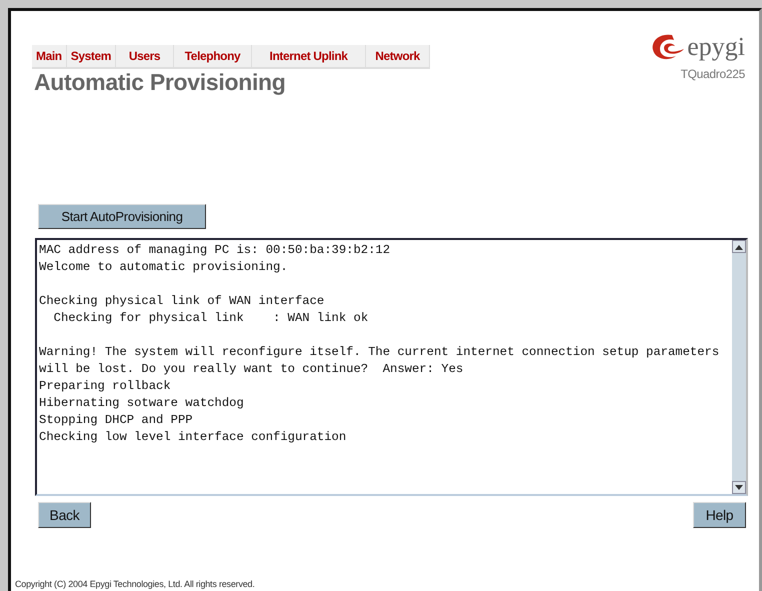 This screenshot has height=591, width=762. Describe the element at coordinates (398, 56) in the screenshot. I see `nav-tab: Network` at that location.